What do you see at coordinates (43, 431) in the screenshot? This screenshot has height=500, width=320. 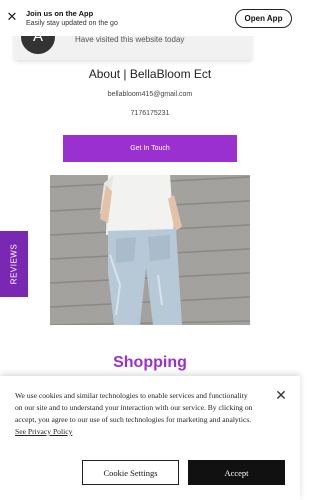 I see `privacy-policy-link: See Privacy Policy` at bounding box center [43, 431].